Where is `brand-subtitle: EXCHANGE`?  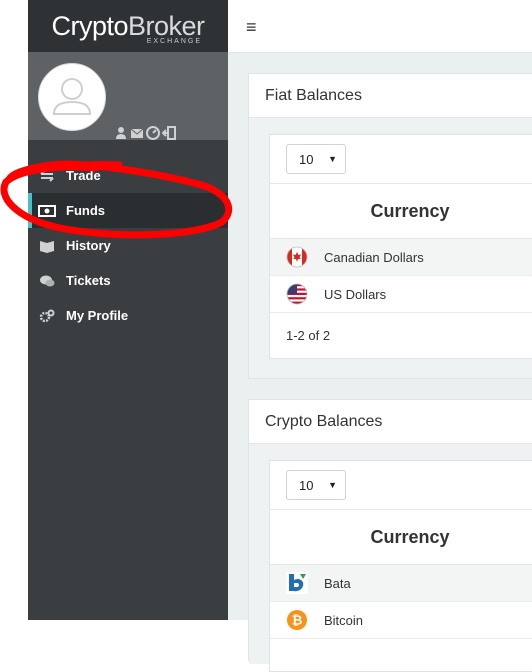
brand-subtitle: EXCHANGE is located at coordinates (174, 41).